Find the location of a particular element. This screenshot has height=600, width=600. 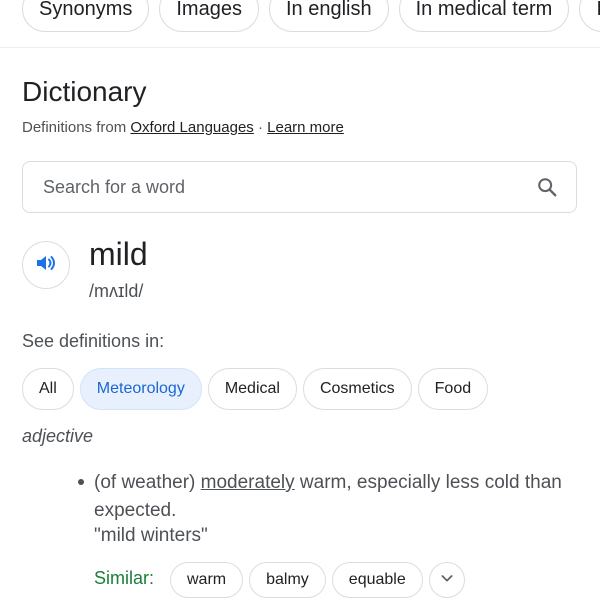

bullet-icon is located at coordinates (81, 482).